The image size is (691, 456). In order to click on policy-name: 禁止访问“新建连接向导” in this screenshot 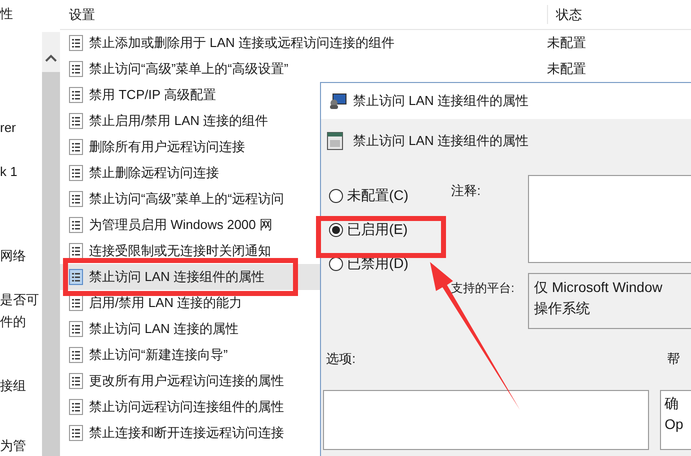, I will do `click(158, 355)`.